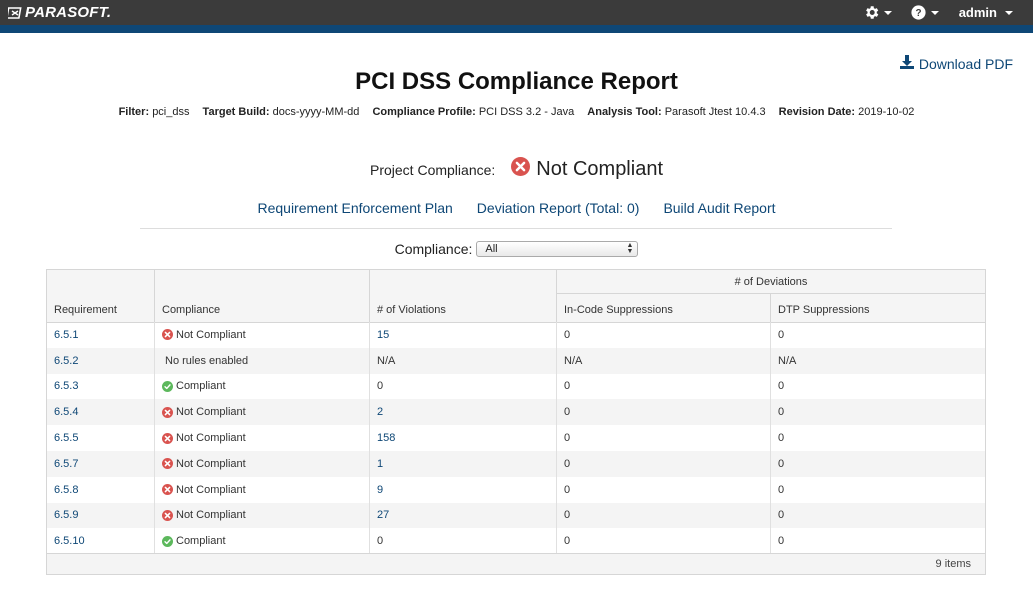 The height and width of the screenshot is (590, 1033). Describe the element at coordinates (236, 112) in the screenshot. I see `target-build-label: Target Build:` at that location.